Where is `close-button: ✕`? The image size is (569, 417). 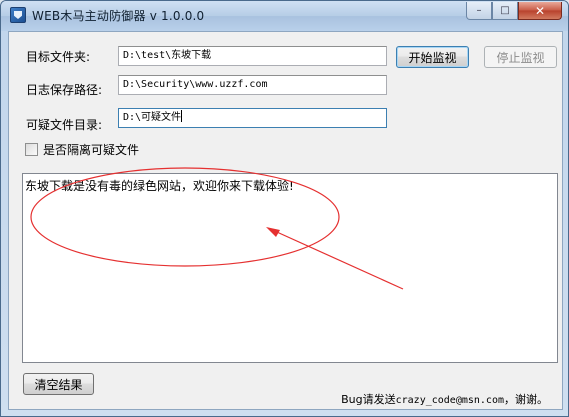 close-button: ✕ is located at coordinates (540, 11).